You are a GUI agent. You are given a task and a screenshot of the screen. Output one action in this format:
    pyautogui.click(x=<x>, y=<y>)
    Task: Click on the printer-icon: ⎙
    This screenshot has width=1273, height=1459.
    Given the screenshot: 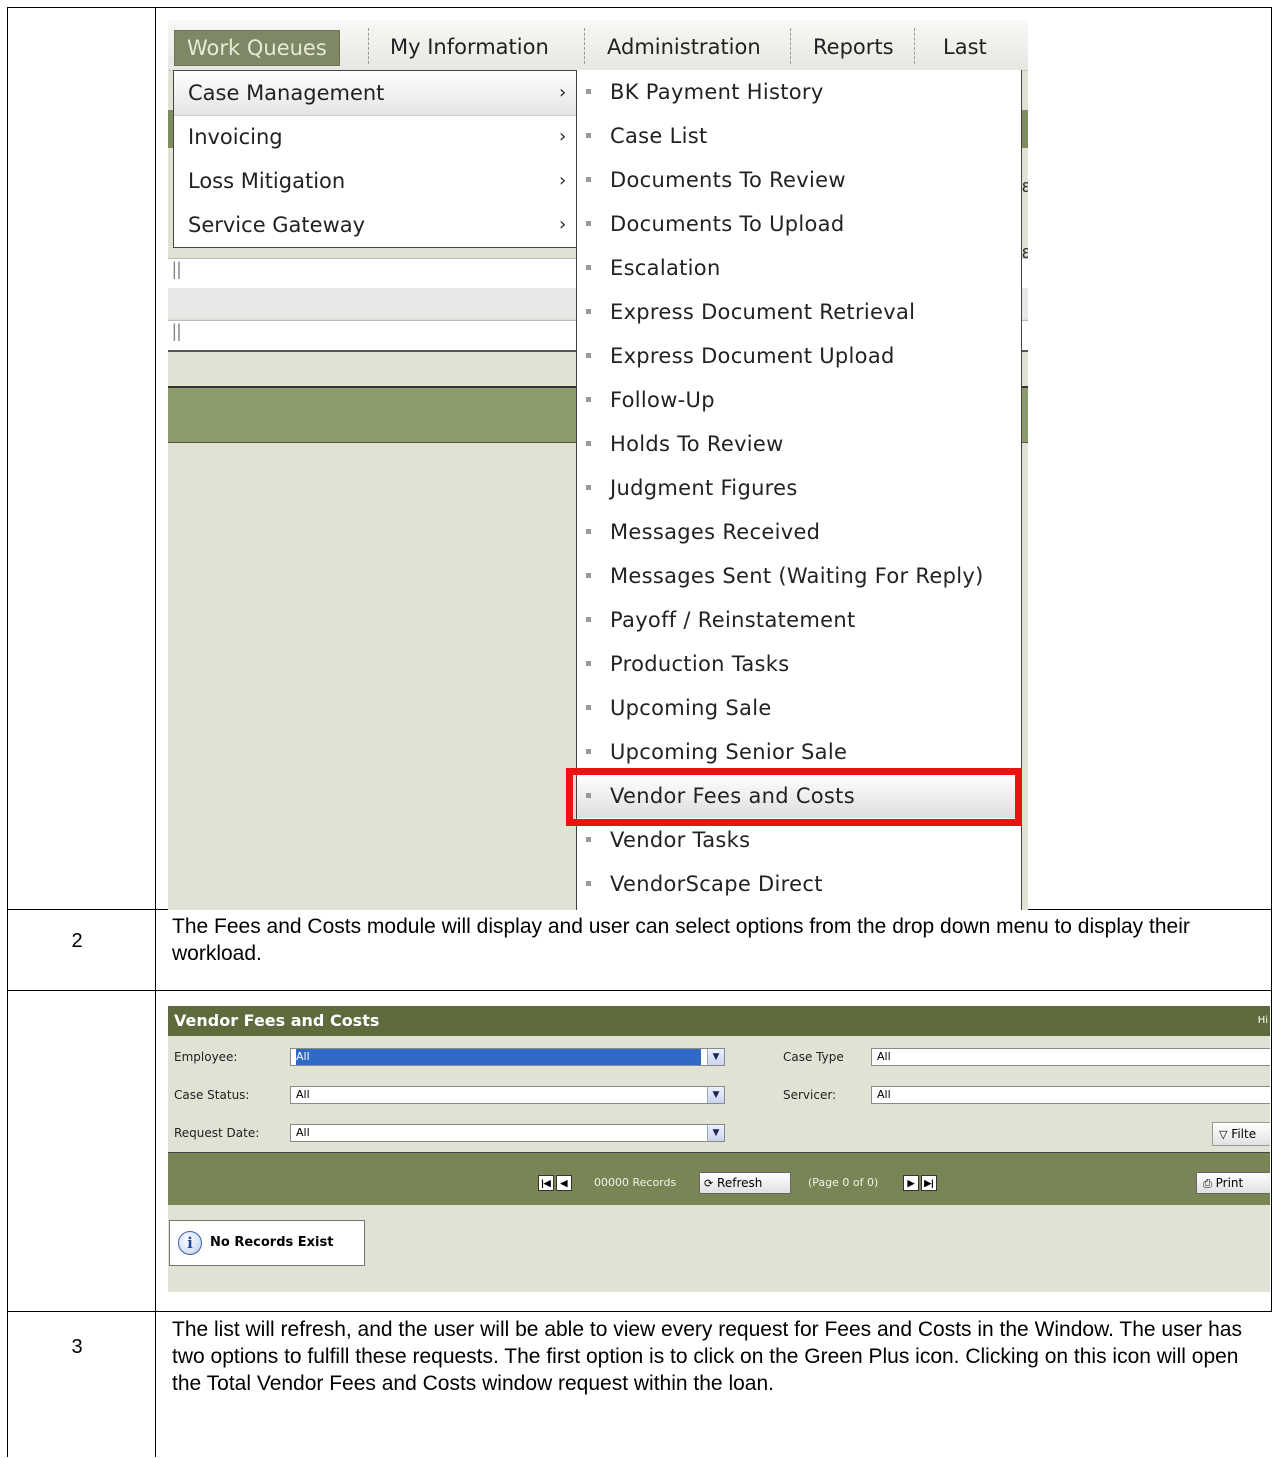 What is the action you would take?
    pyautogui.click(x=1207, y=1183)
    